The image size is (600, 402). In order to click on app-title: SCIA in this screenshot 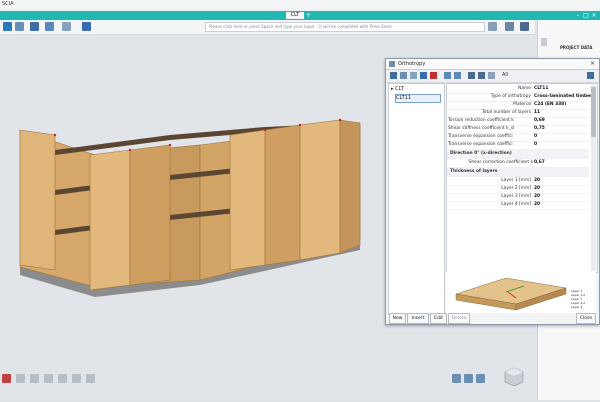, I will do `click(8, 4)`.